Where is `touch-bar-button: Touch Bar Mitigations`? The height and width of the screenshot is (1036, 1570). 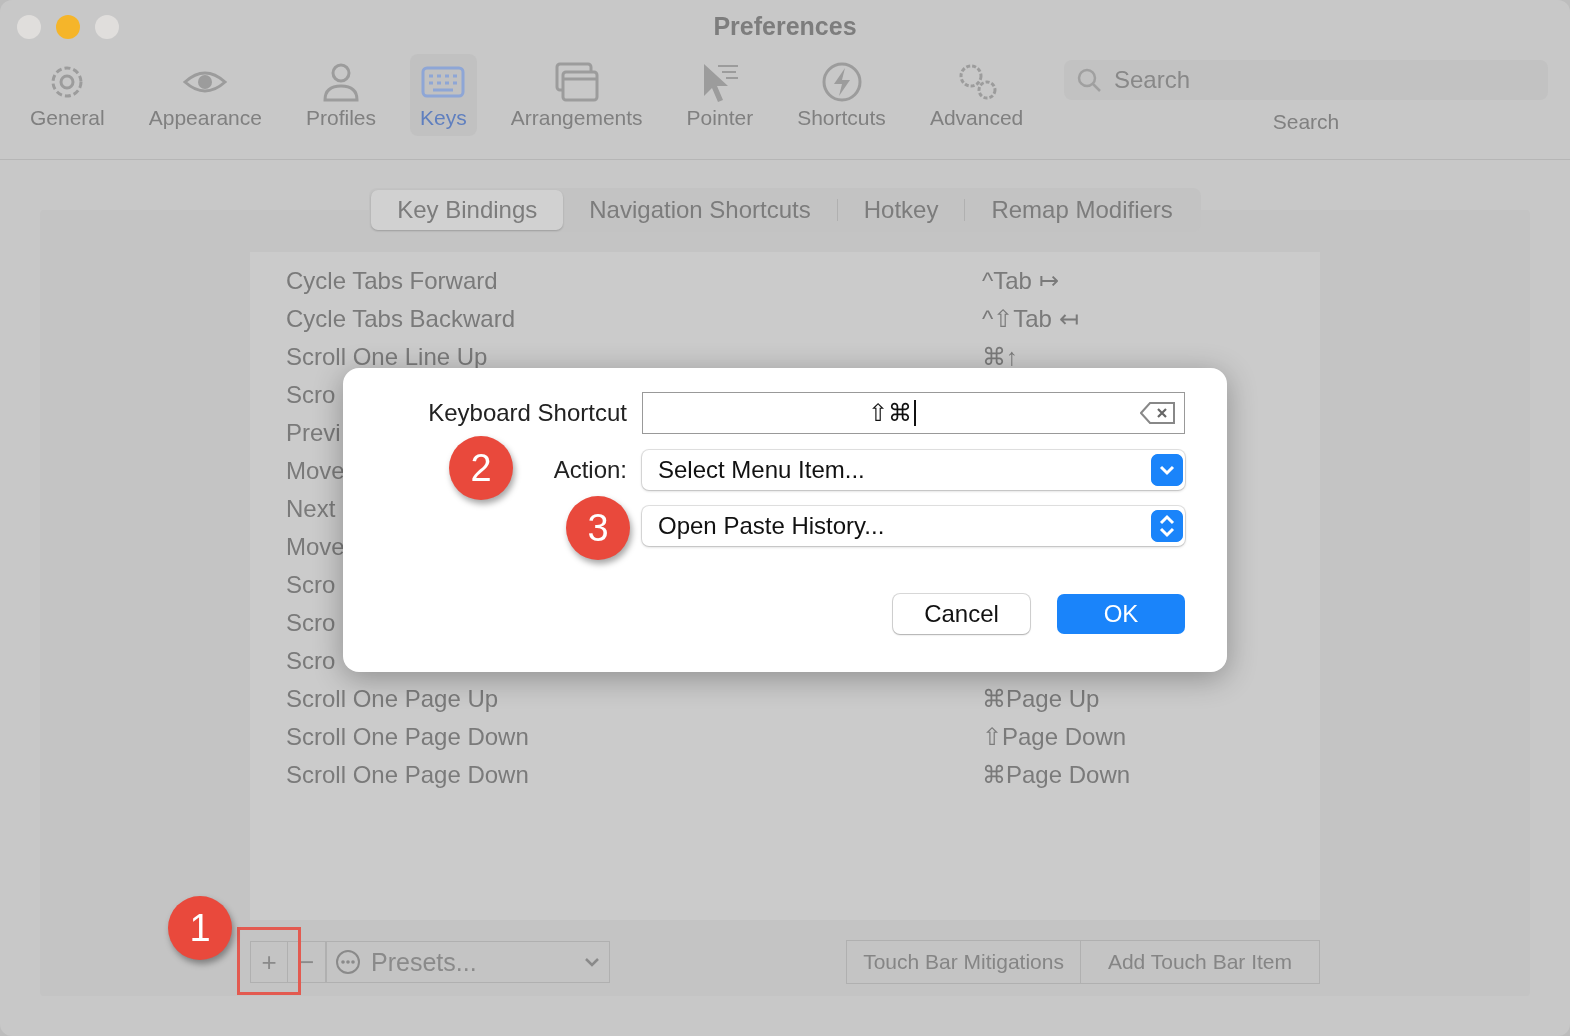 touch-bar-button: Touch Bar Mitigations is located at coordinates (963, 962).